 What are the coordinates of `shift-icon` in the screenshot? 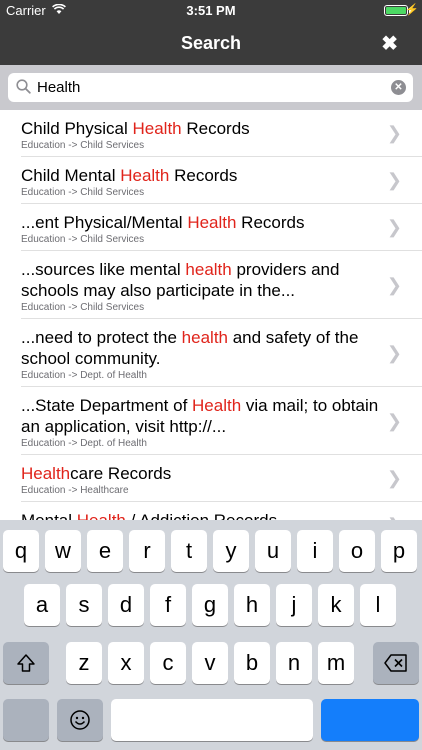 It's located at (26, 663).